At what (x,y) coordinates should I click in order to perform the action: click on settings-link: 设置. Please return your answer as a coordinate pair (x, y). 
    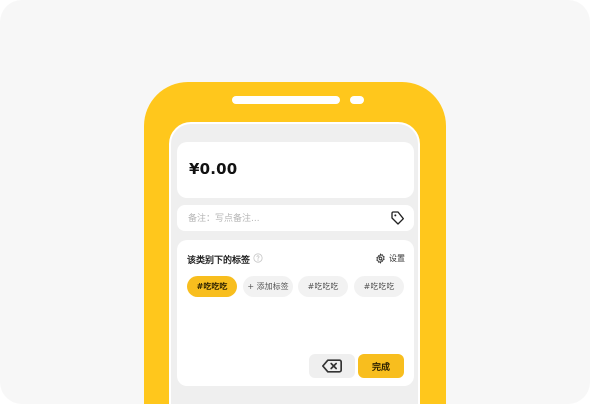
    Looking at the image, I should click on (390, 258).